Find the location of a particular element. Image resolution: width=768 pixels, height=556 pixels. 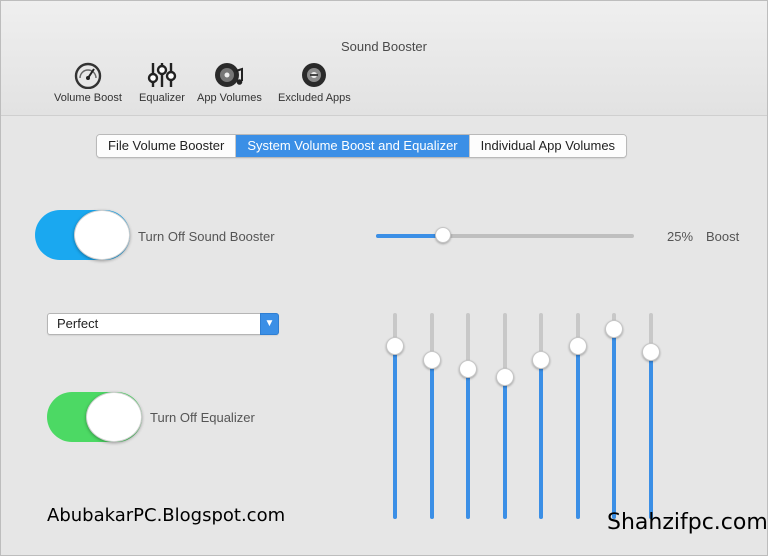

toolbar-equalizer-label: Equalizer is located at coordinates (162, 98).